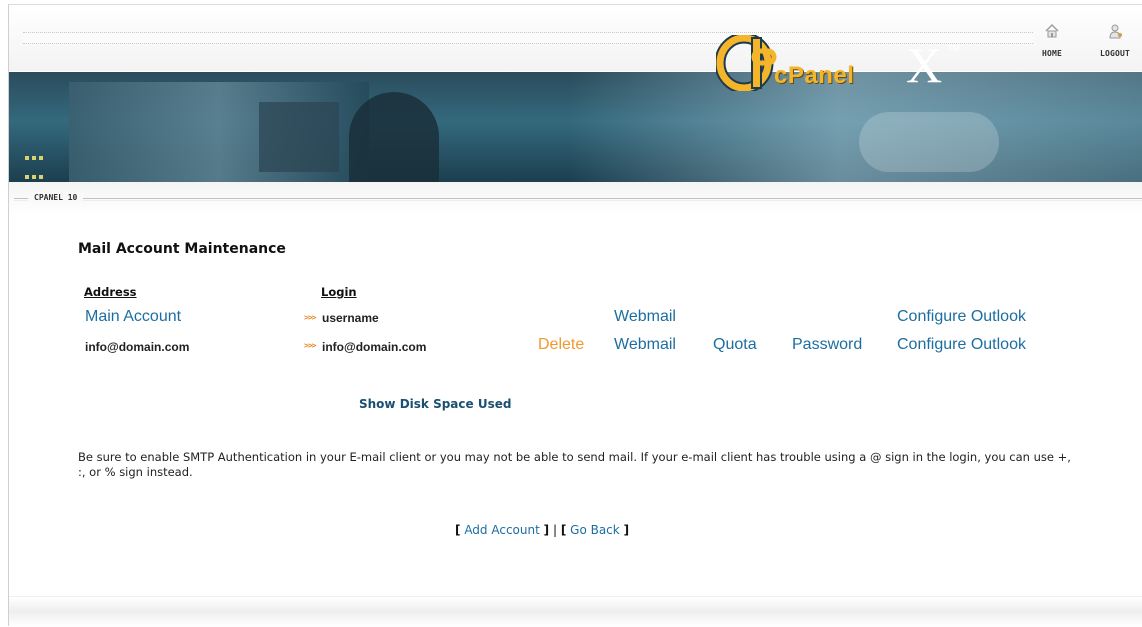 The height and width of the screenshot is (627, 1142). What do you see at coordinates (1115, 31) in the screenshot?
I see `user-icon` at bounding box center [1115, 31].